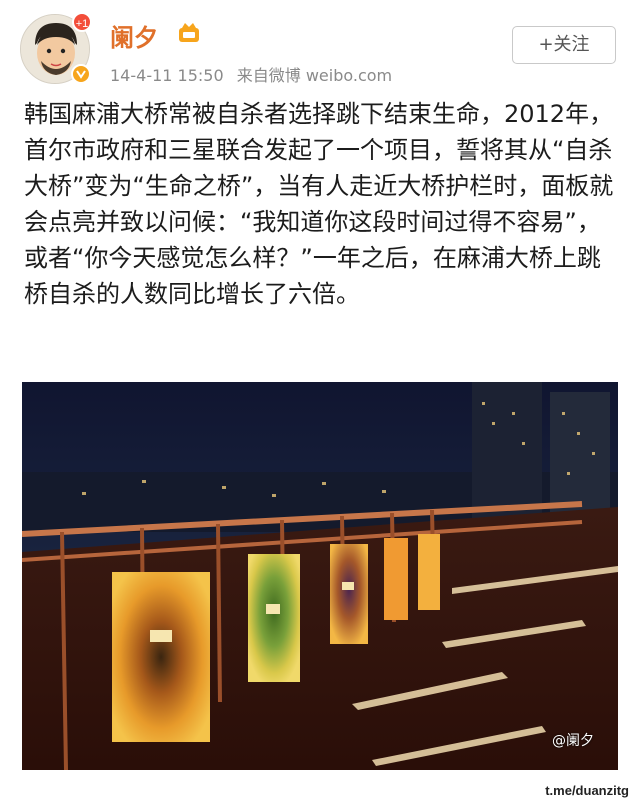 This screenshot has height=800, width=637. Describe the element at coordinates (564, 45) in the screenshot. I see `follow-button: +关注` at that location.